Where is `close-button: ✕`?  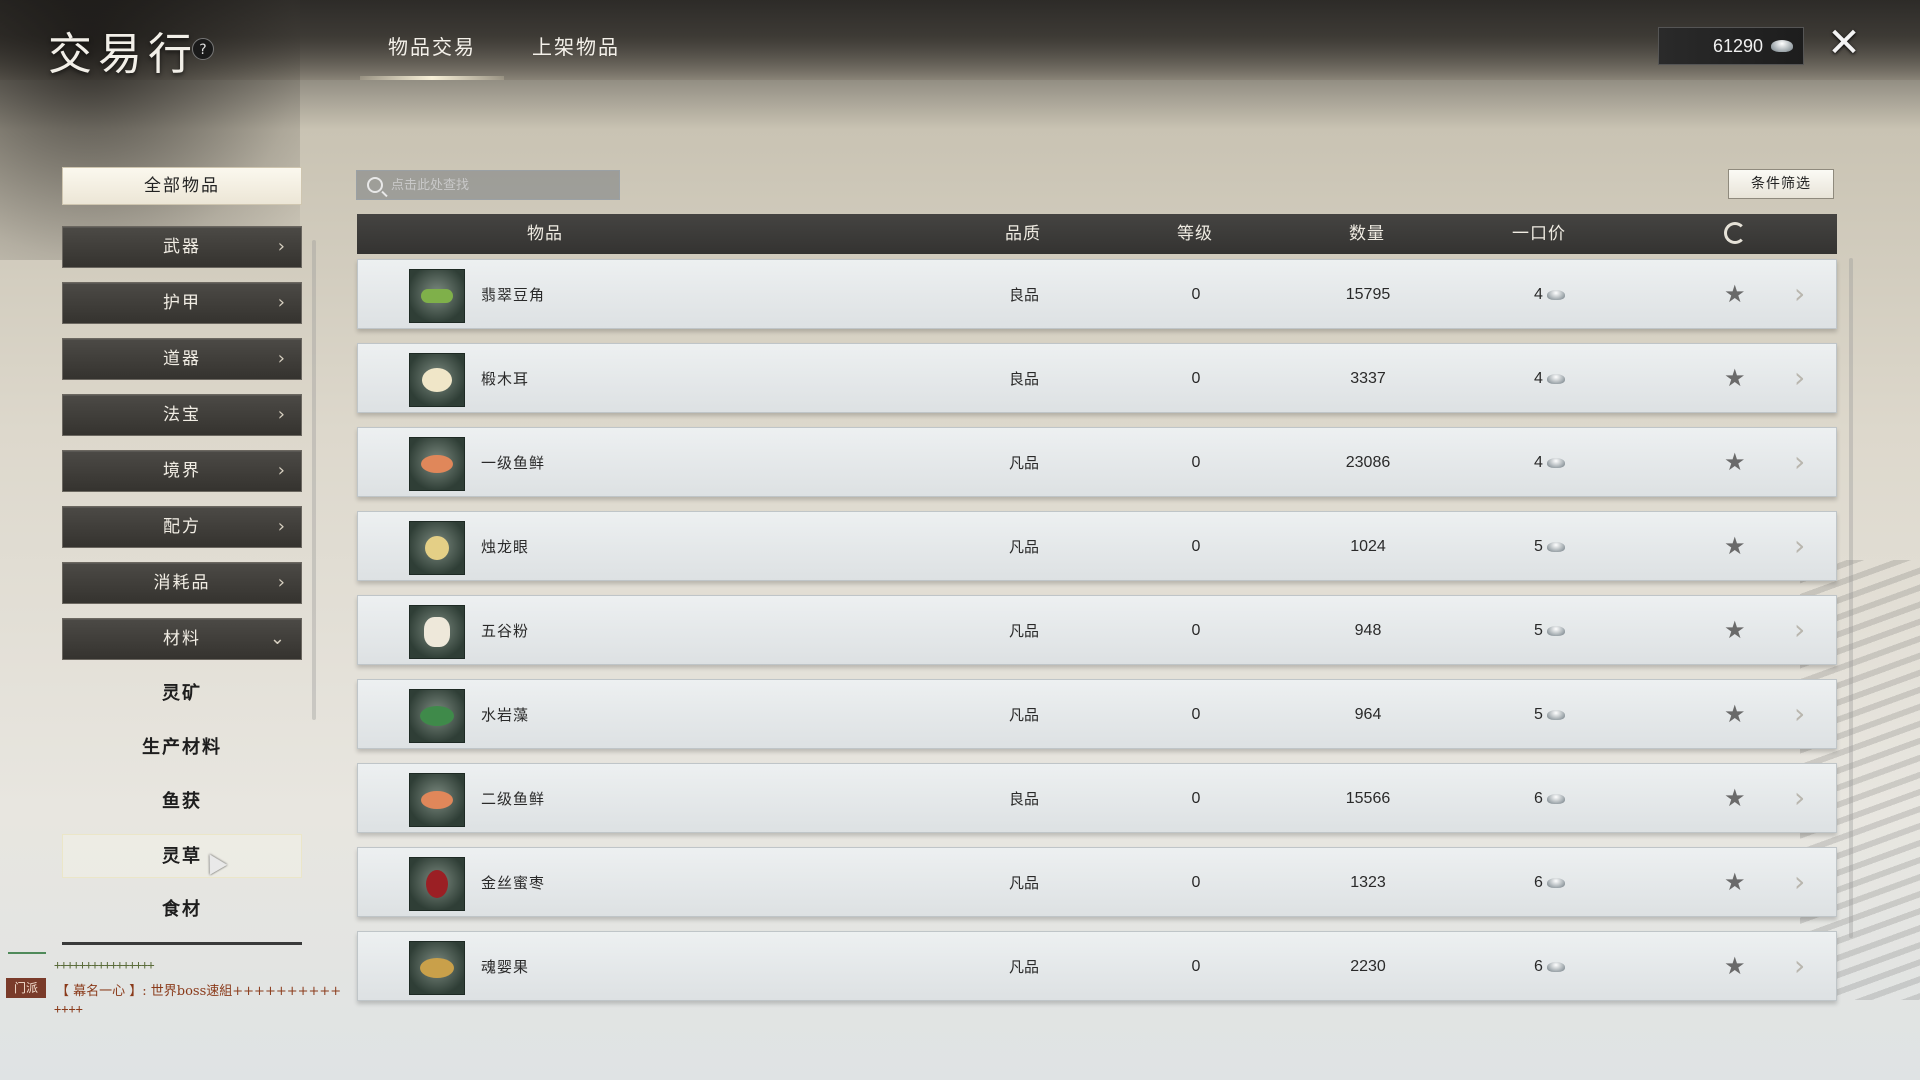
close-button: ✕ is located at coordinates (1844, 43).